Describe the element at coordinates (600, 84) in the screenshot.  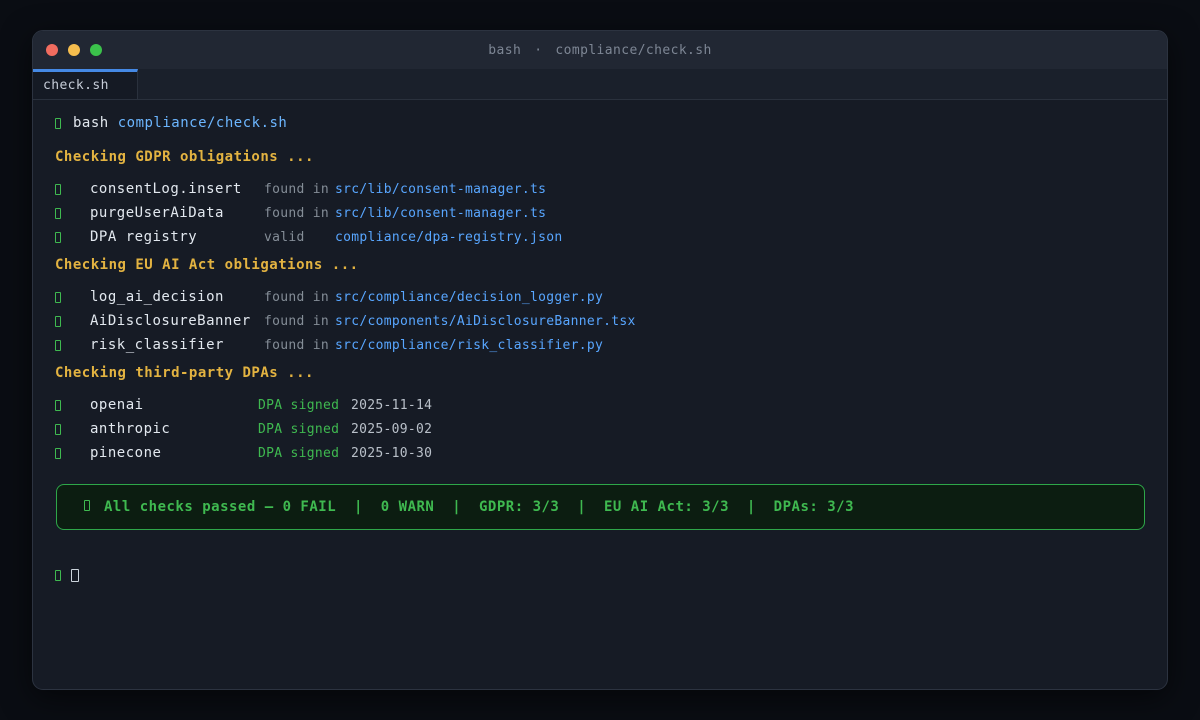
I see `tab-bar: check.sh` at that location.